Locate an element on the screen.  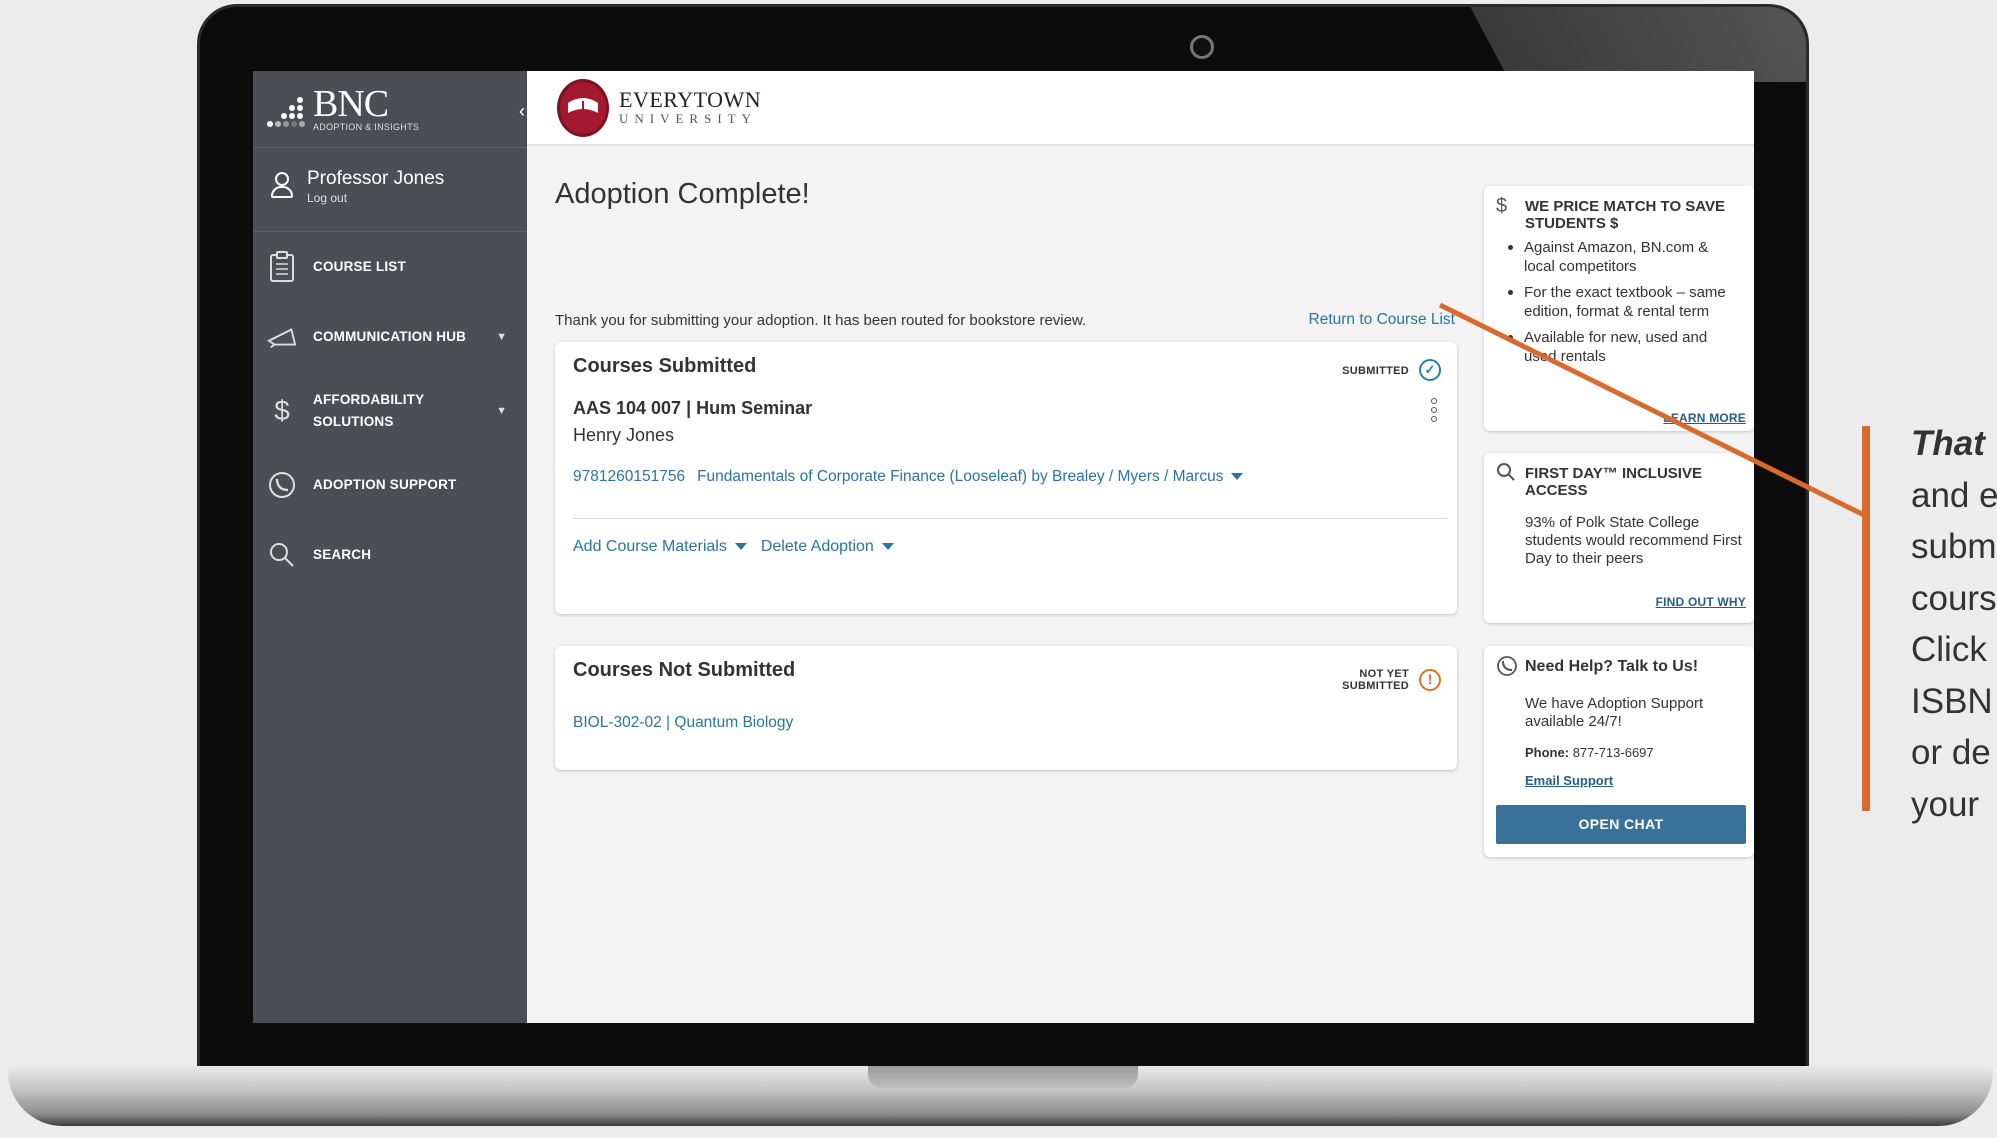
callout-bar is located at coordinates (1866, 618).